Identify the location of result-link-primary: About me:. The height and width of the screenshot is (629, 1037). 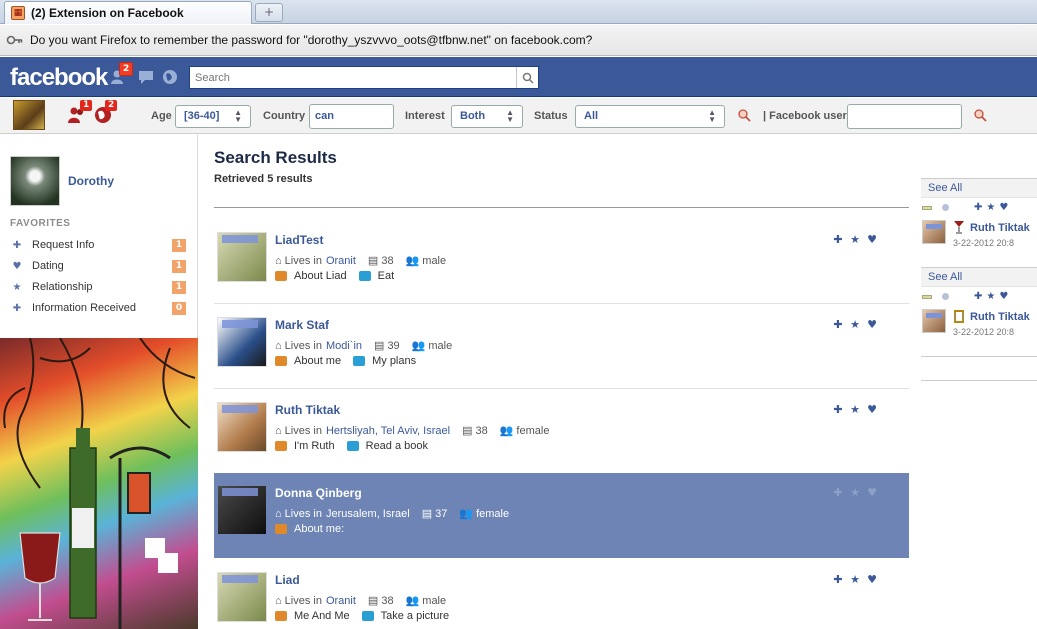
(319, 529).